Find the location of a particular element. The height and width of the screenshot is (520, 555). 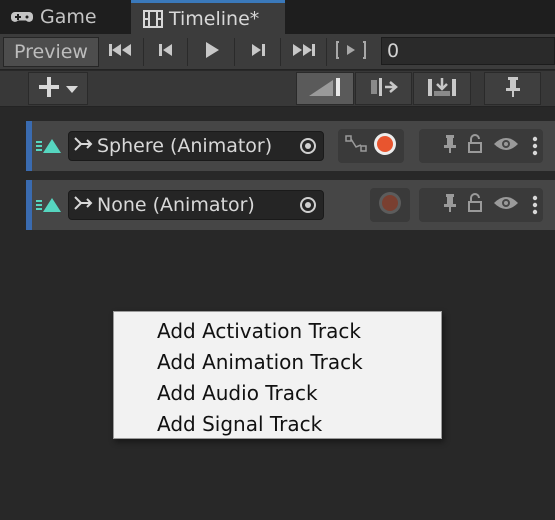

frame-field: 0 is located at coordinates (468, 51).